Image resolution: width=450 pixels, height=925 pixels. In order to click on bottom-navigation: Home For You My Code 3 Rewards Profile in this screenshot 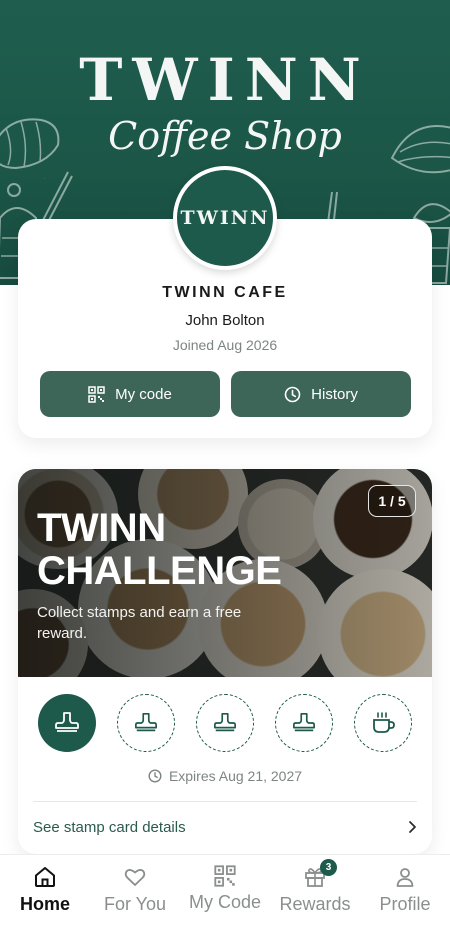, I will do `click(225, 889)`.